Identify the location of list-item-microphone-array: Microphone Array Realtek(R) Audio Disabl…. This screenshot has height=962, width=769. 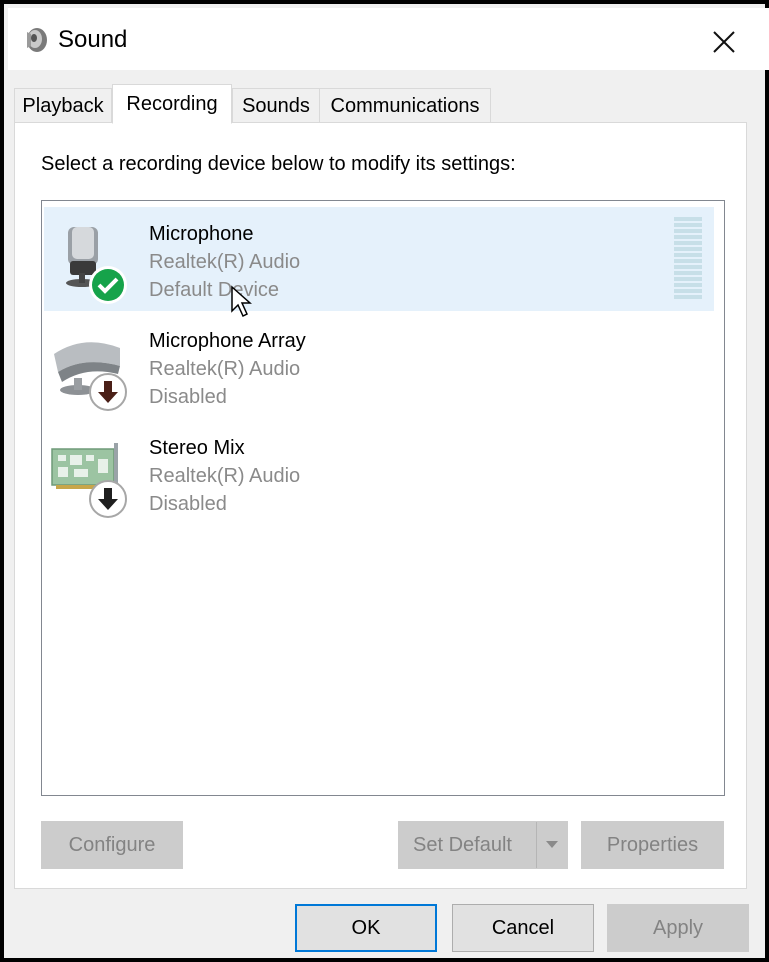
(379, 366).